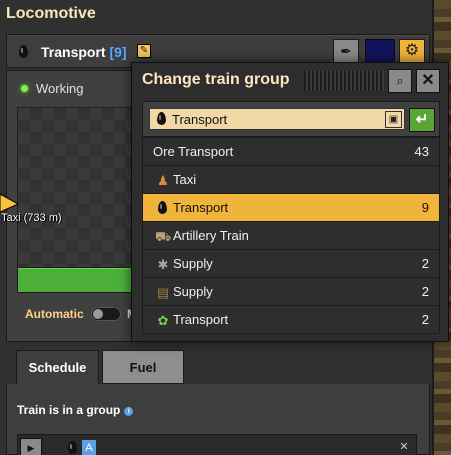  What do you see at coordinates (24, 88) in the screenshot?
I see `status-indicator-icon` at bounding box center [24, 88].